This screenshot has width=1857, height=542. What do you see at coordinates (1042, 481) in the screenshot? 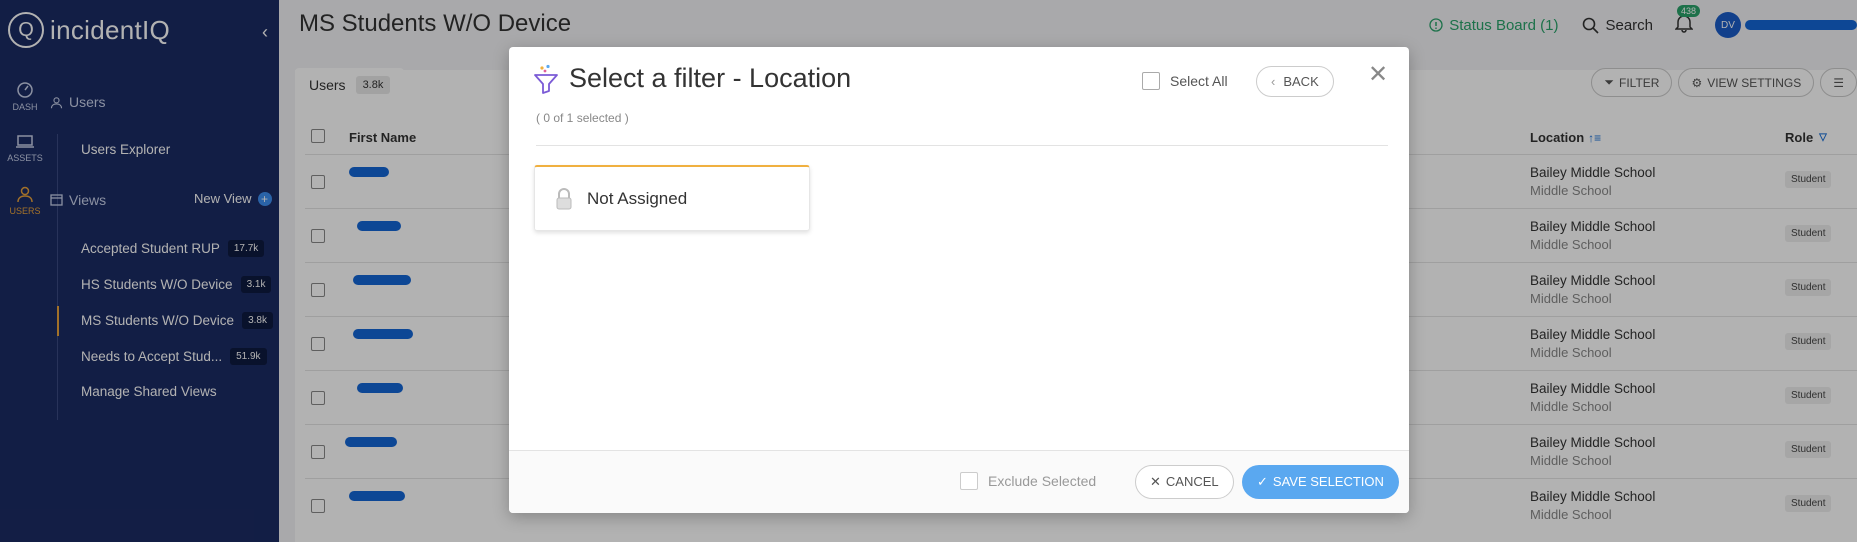
I see `exclude-label: Exclude Selected` at bounding box center [1042, 481].